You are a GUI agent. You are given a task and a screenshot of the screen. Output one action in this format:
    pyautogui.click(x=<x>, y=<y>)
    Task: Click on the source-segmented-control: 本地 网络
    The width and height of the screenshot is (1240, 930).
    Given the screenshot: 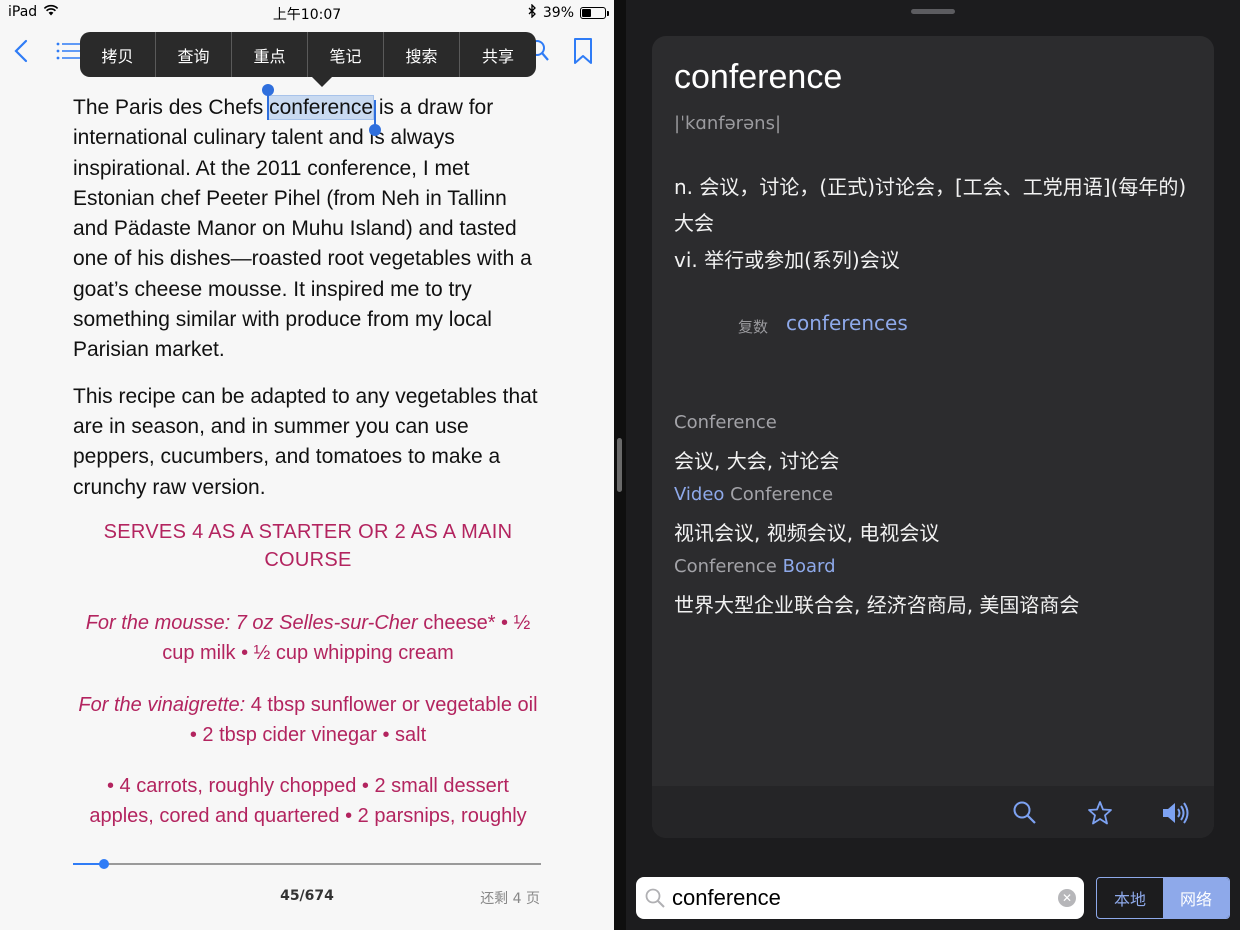 What is the action you would take?
    pyautogui.click(x=1163, y=898)
    